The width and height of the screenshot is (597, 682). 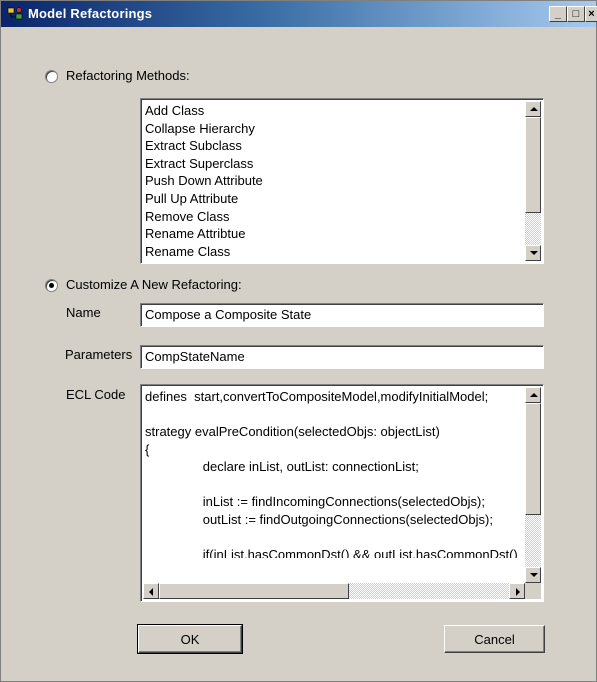 I want to click on name-field-value: Compose a Composite State, so click(x=228, y=314).